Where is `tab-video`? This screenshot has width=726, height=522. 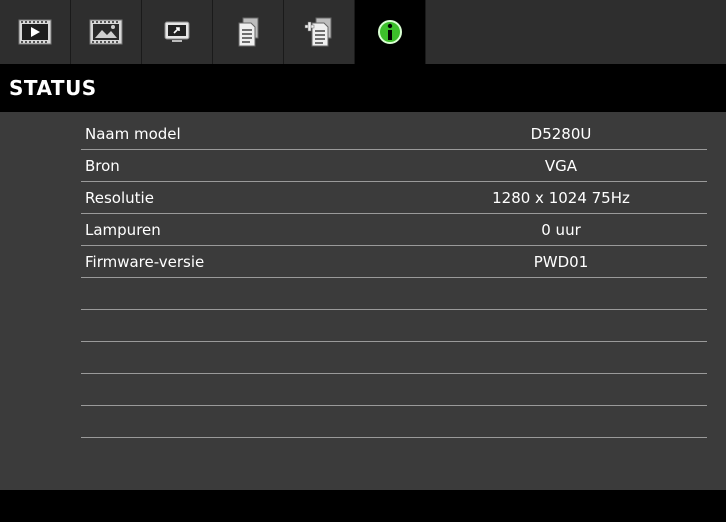 tab-video is located at coordinates (35, 32).